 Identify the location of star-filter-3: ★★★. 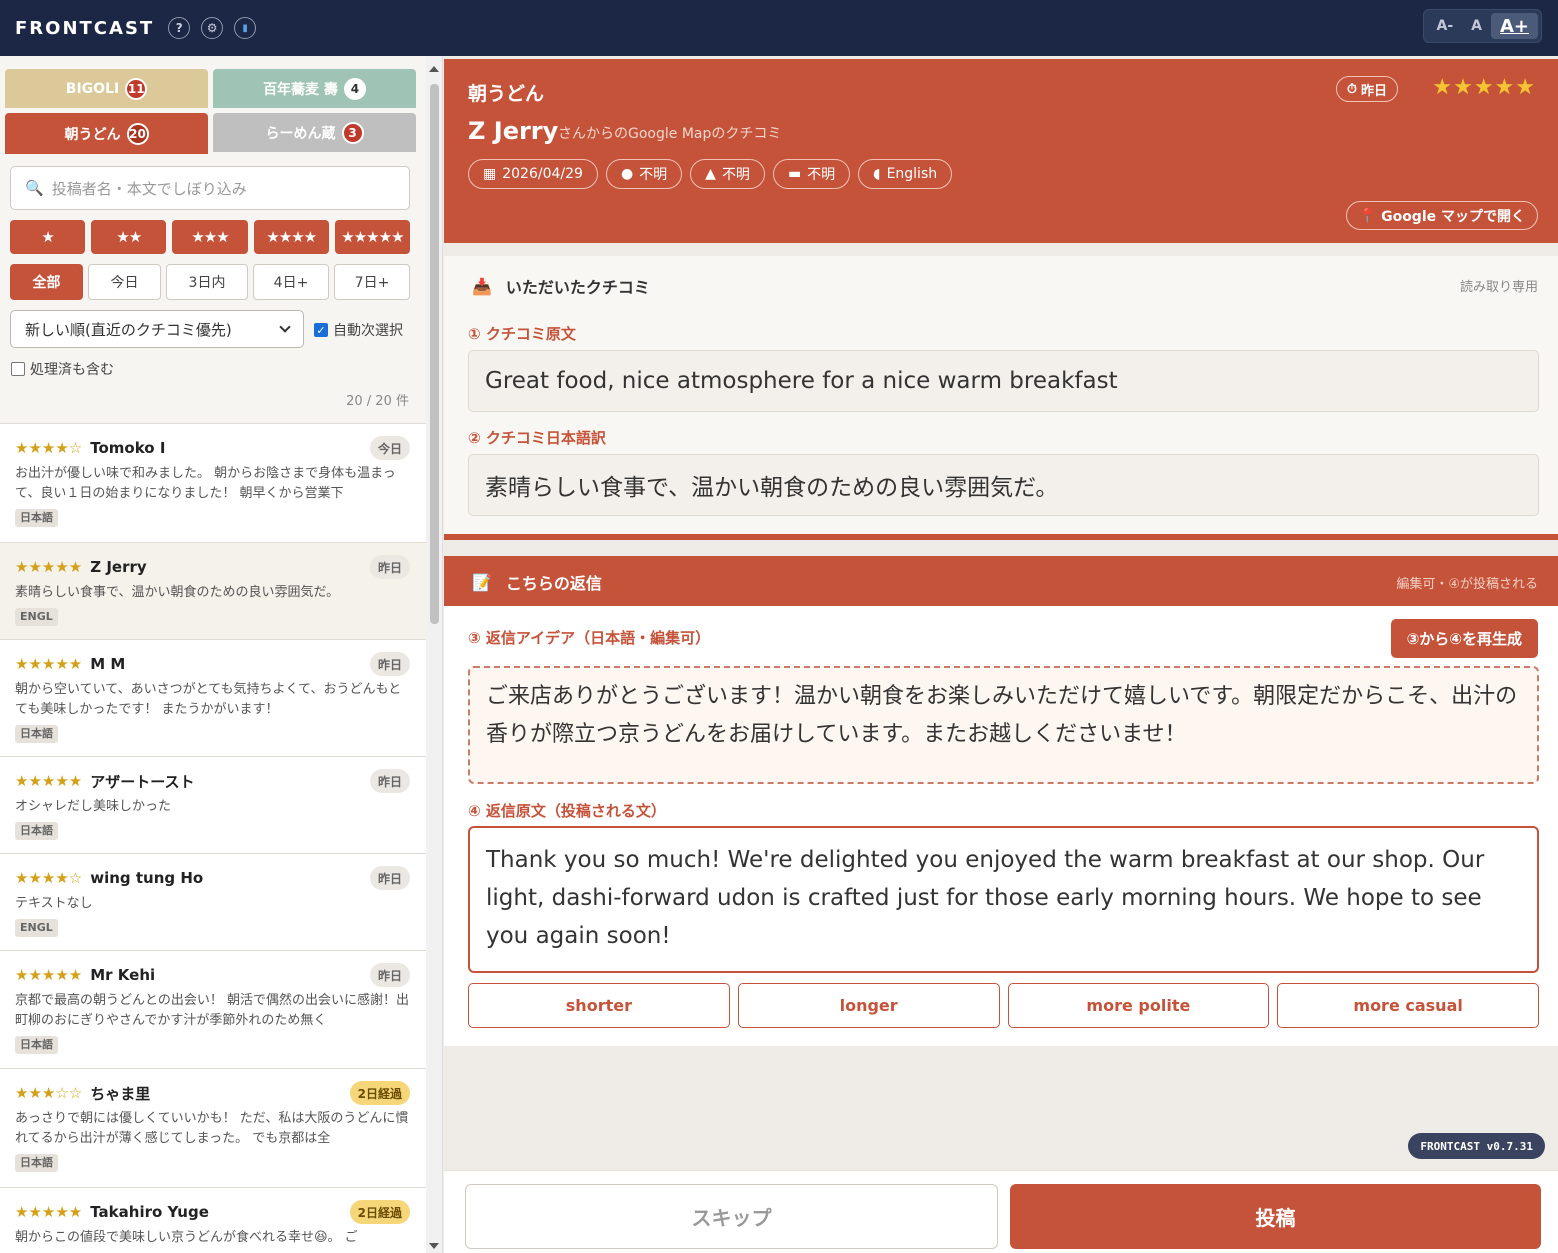
(210, 237).